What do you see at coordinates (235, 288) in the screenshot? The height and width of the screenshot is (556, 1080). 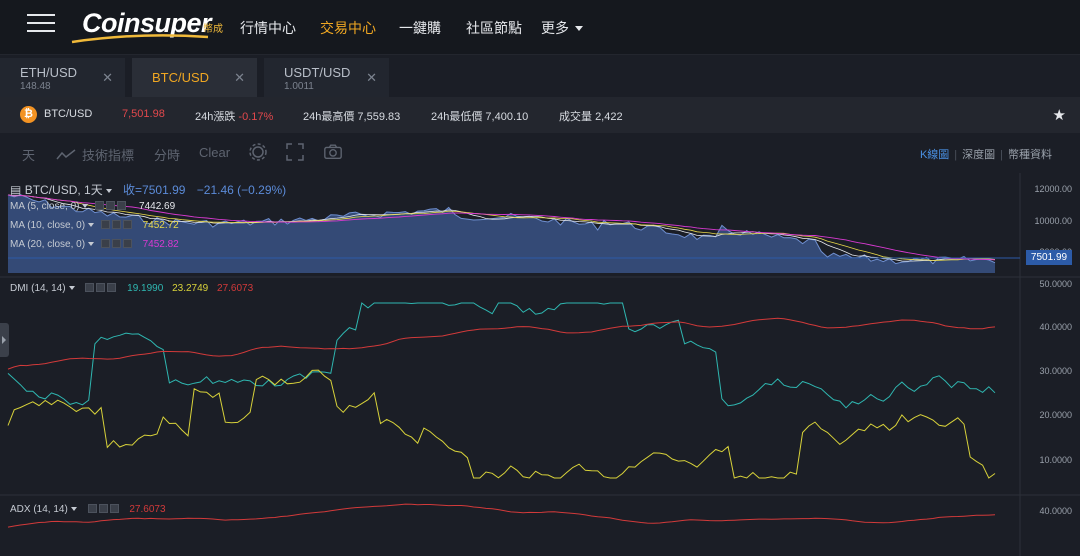 I see `dmi-adx-value: 27.6073` at bounding box center [235, 288].